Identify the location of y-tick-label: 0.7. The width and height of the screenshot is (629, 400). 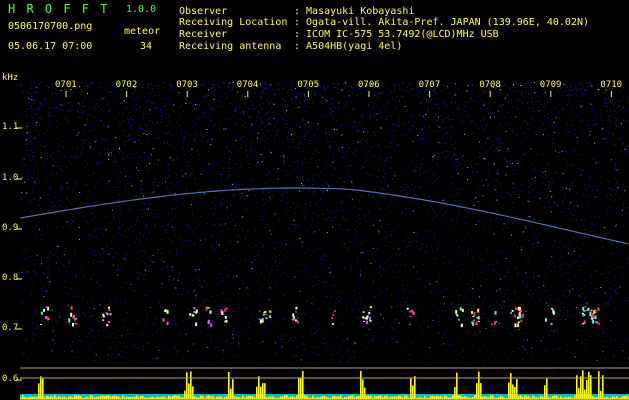
(10, 328).